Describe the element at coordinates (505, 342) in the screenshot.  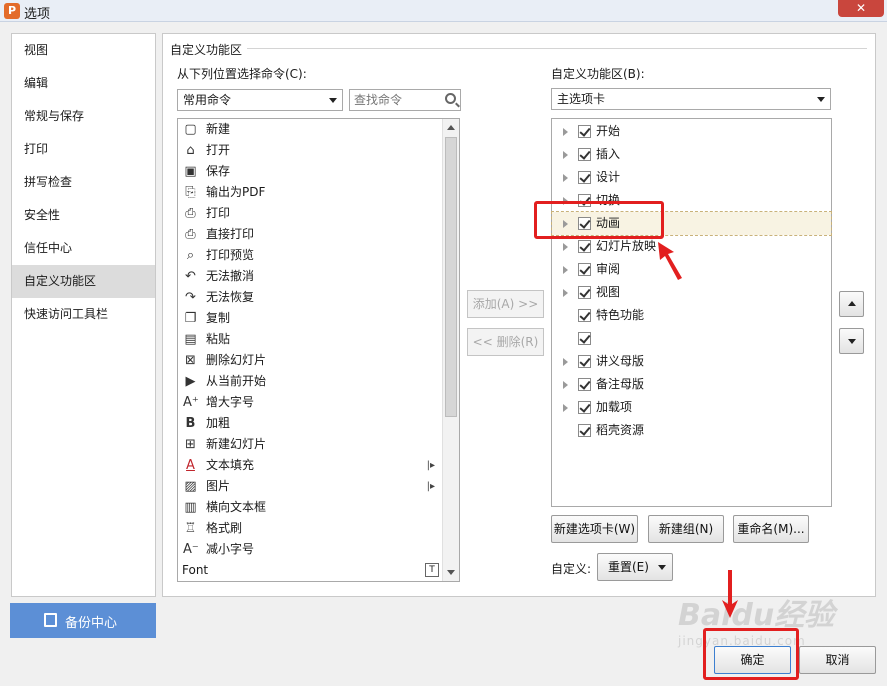
I see `remove-button: << 删除(R)` at that location.